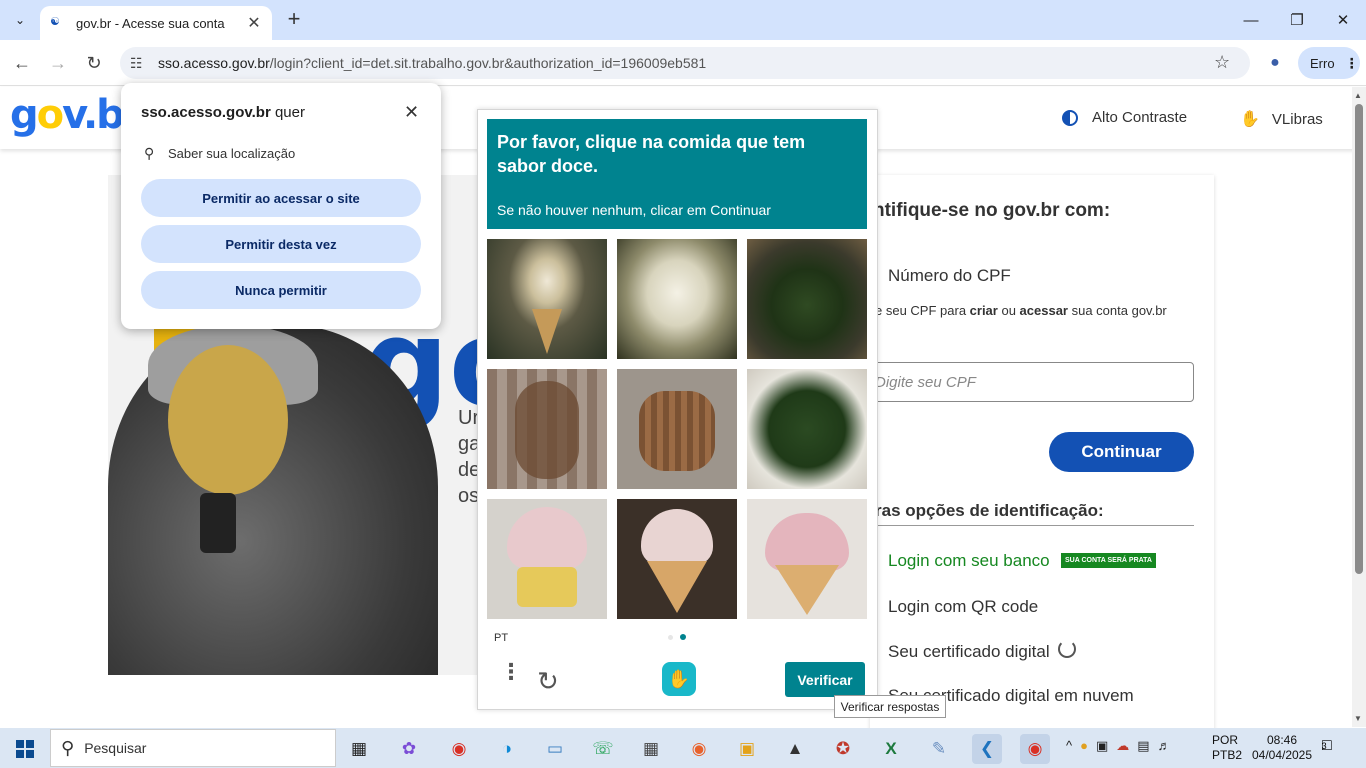 This screenshot has height=768, width=1366. I want to click on clock: 08:46 04/04/2025, so click(1282, 748).